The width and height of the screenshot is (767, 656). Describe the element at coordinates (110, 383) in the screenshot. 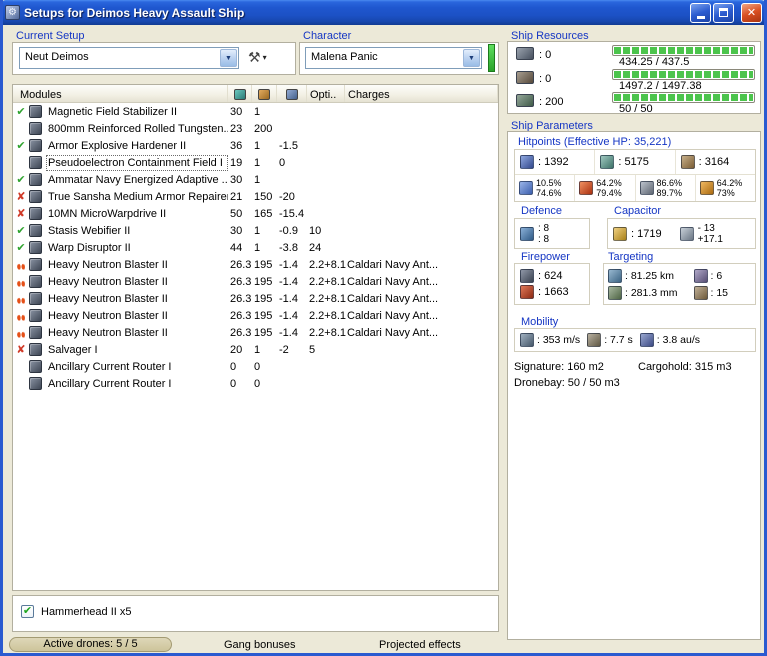

I see `module-name: Ancillary Current Router I` at that location.